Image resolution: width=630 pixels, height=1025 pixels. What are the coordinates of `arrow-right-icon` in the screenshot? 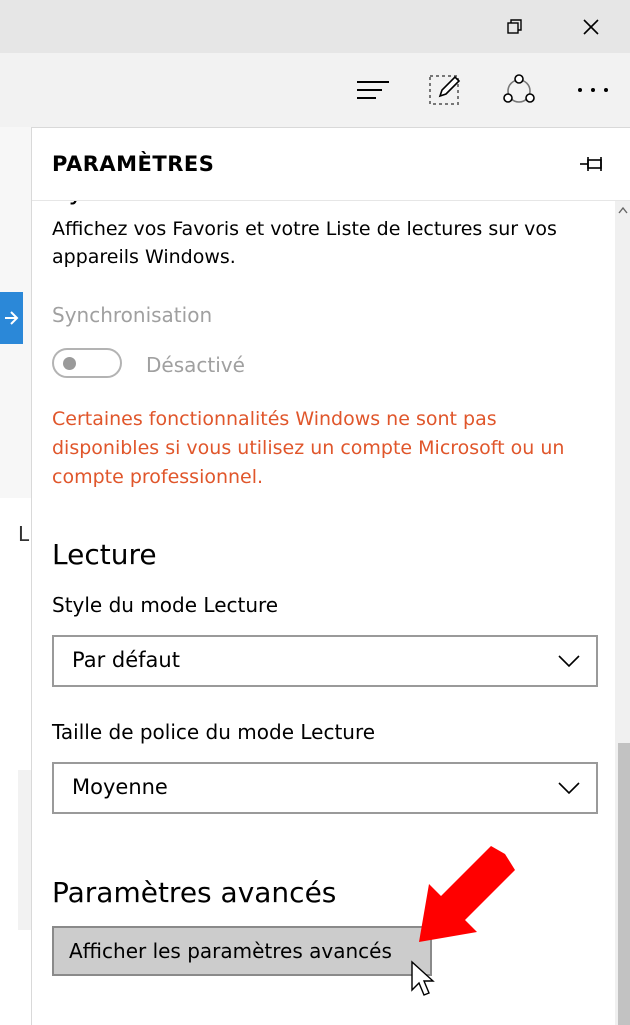 It's located at (11, 318).